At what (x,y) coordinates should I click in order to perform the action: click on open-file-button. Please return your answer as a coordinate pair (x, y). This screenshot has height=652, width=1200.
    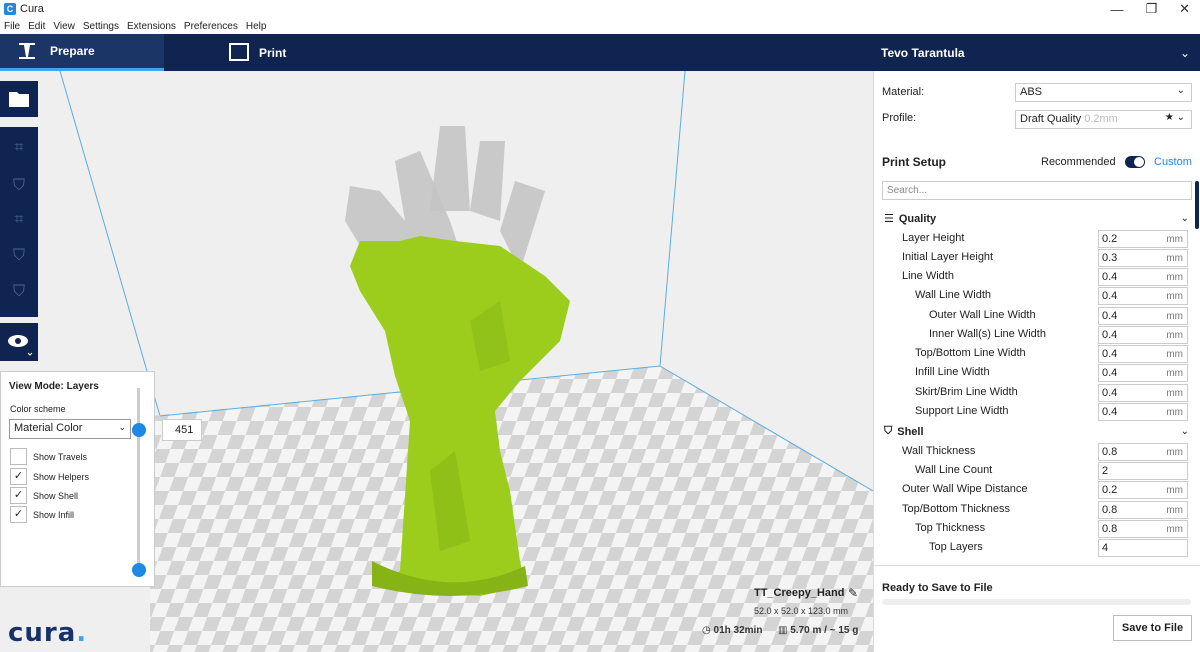
    Looking at the image, I should click on (19, 99).